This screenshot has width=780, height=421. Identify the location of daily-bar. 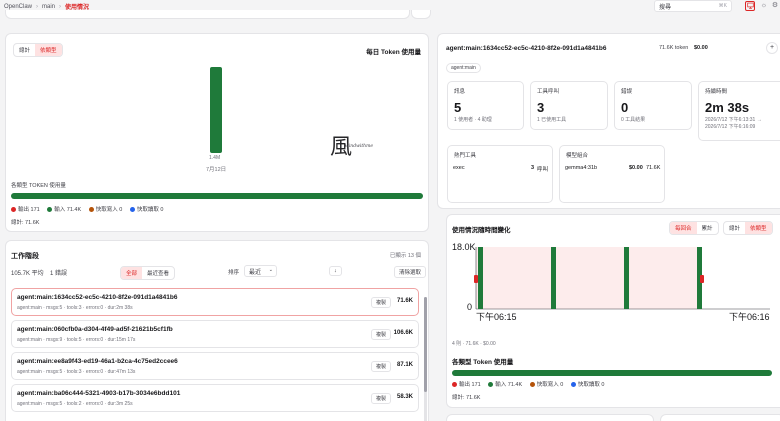
(216, 110).